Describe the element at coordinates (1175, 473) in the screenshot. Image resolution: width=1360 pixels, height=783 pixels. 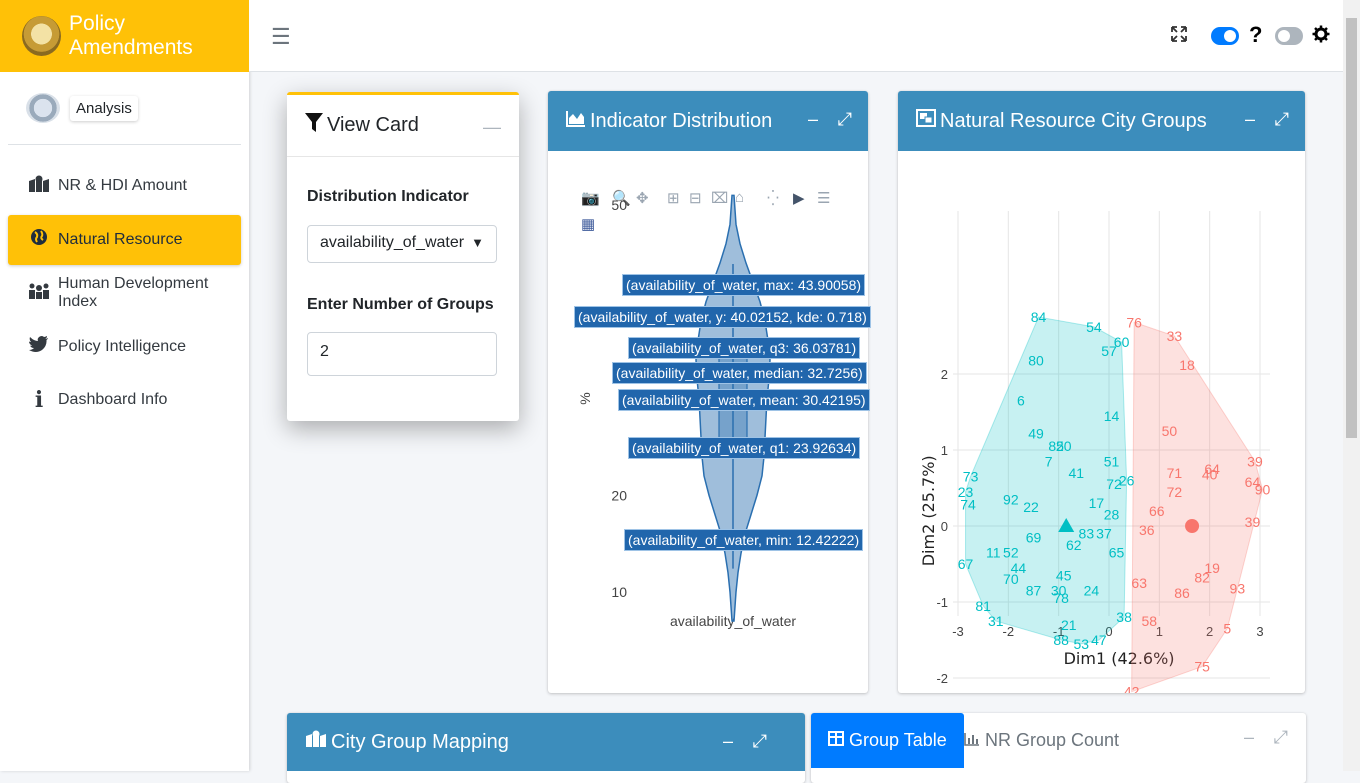
I see `cluster-2-point-label: 71` at that location.